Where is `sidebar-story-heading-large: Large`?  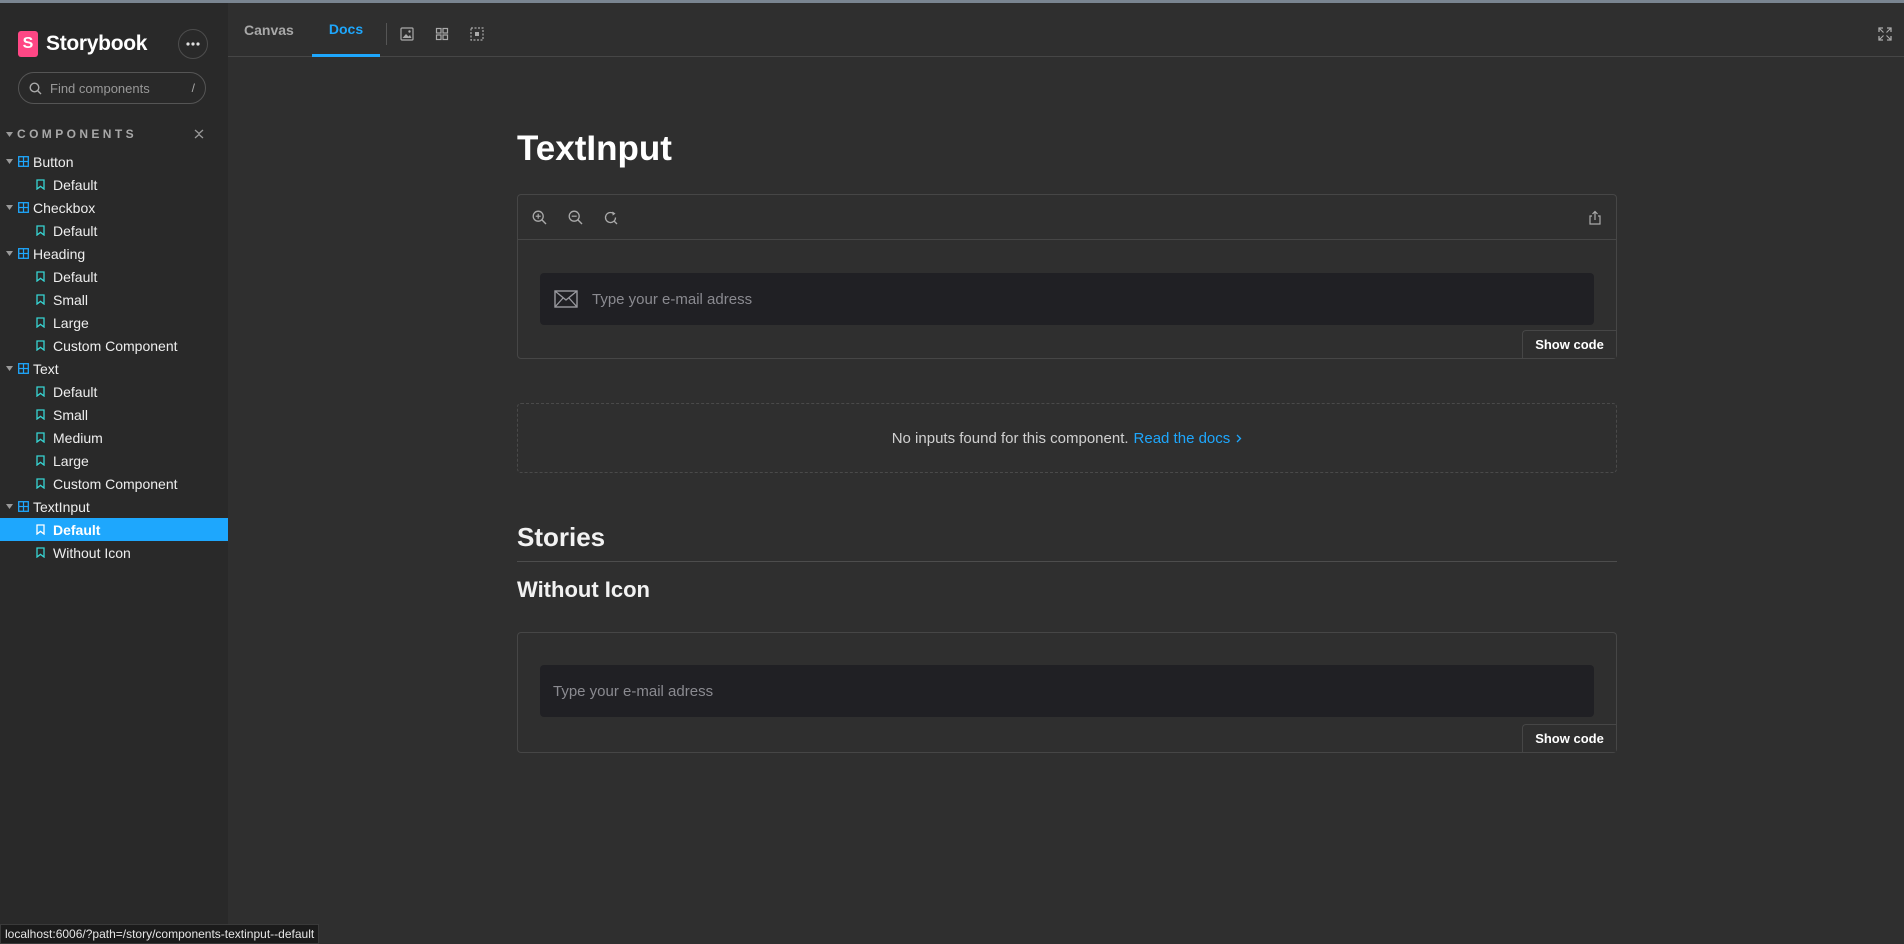
sidebar-story-heading-large: Large is located at coordinates (114, 322).